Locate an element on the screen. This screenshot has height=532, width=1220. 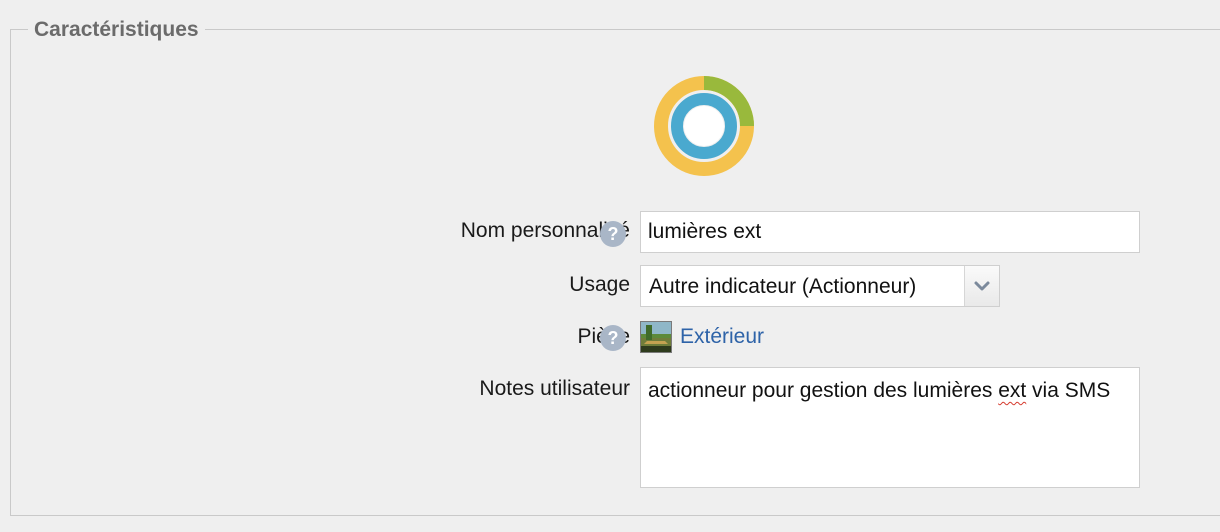
notes-misspelled-word: ext is located at coordinates (1012, 390).